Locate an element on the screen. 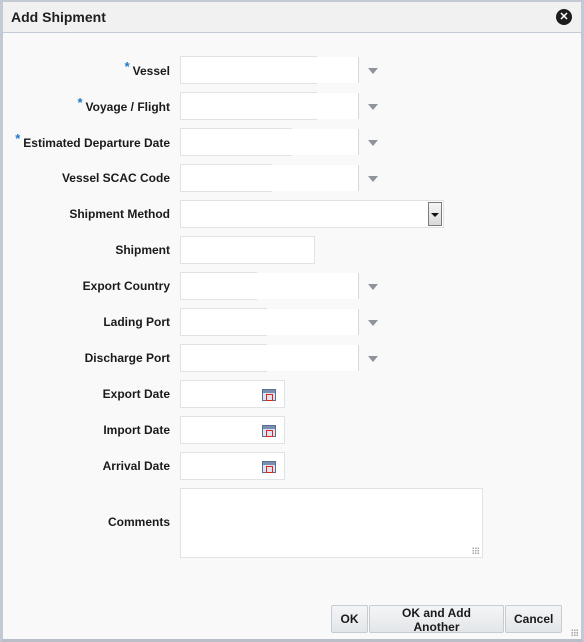  discharge-port-row: Discharge Port is located at coordinates (292, 358).